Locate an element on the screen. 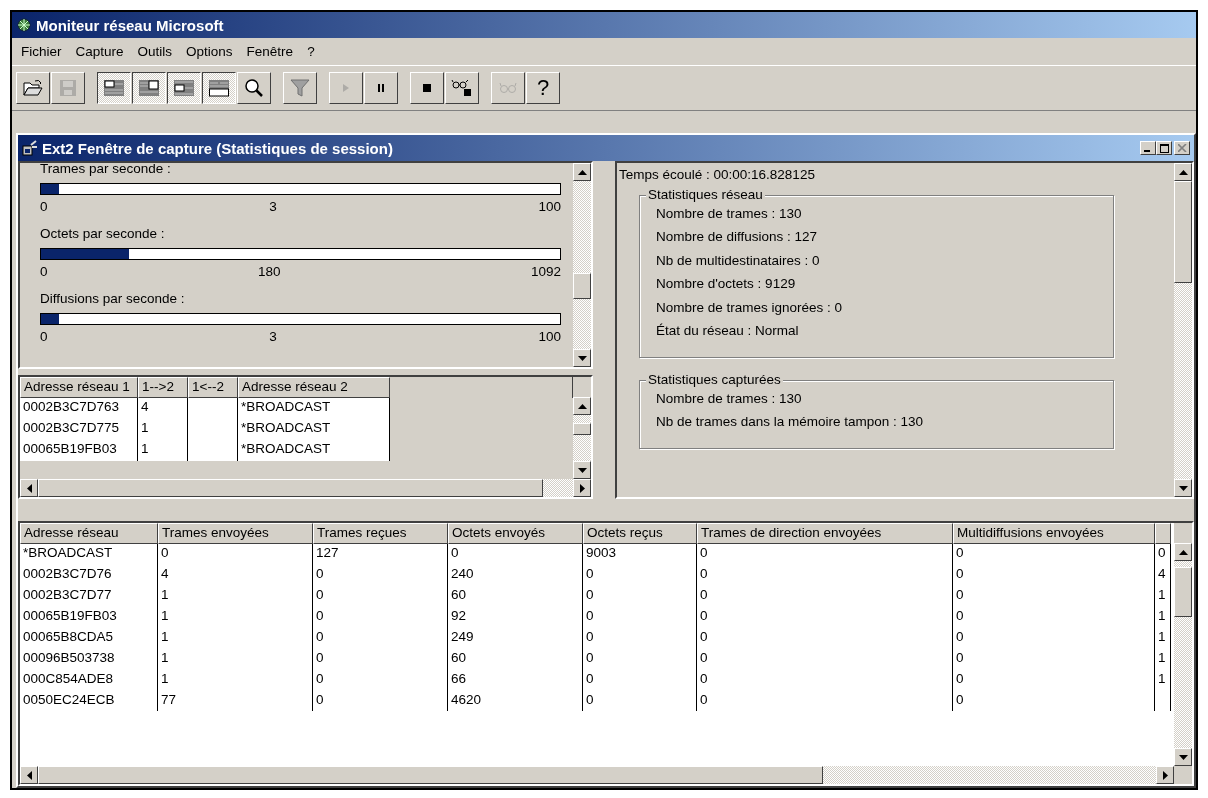  menu-item: Outils is located at coordinates (155, 51).